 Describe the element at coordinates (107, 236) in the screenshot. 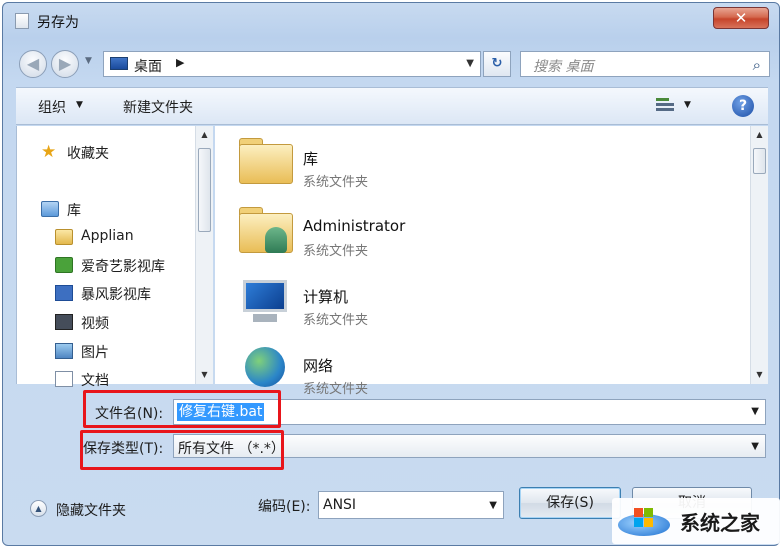

I see `sidebar-item-label: Applian` at that location.